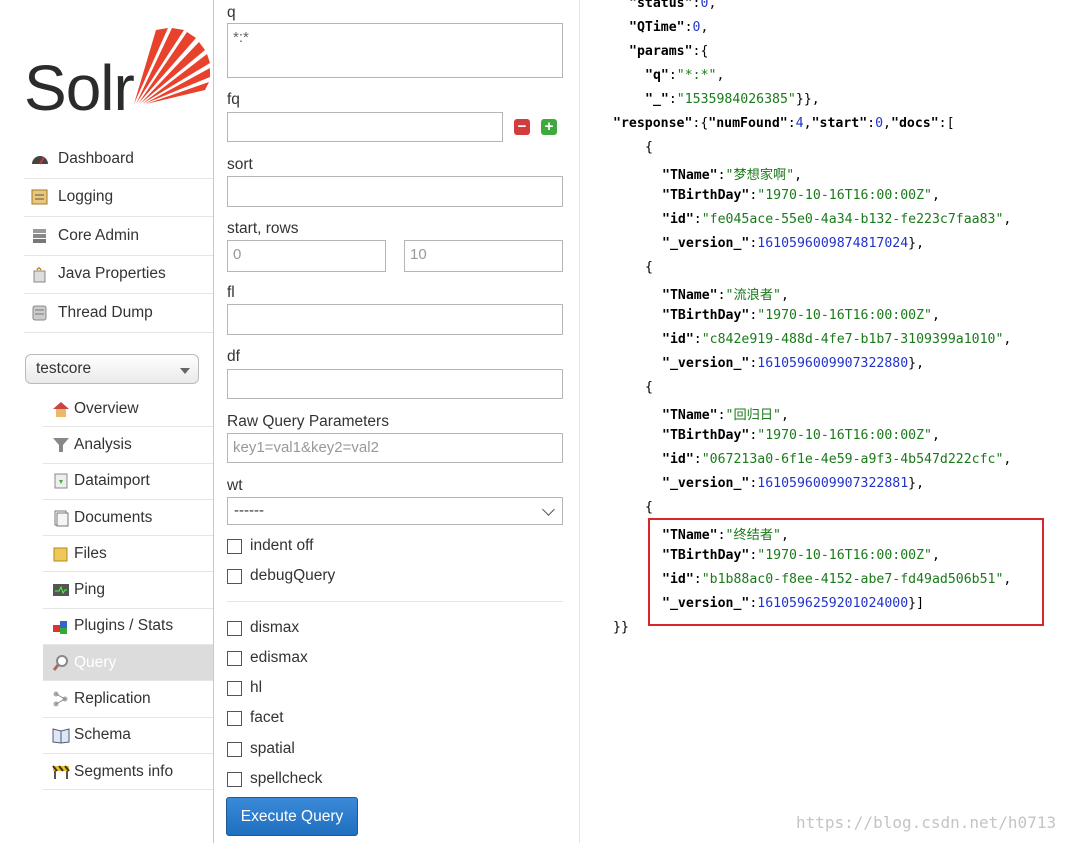 Image resolution: width=1076 pixels, height=843 pixels. Describe the element at coordinates (395, 50) in the screenshot. I see `q-textarea: *:*` at that location.